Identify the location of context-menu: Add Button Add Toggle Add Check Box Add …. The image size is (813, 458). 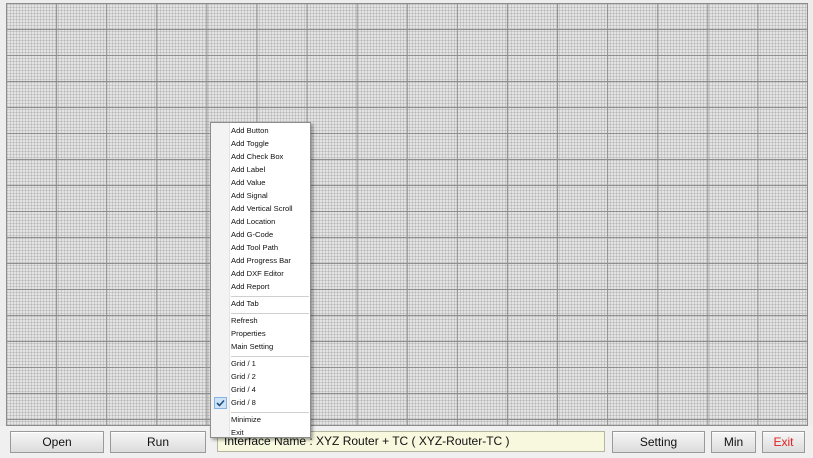
(260, 280).